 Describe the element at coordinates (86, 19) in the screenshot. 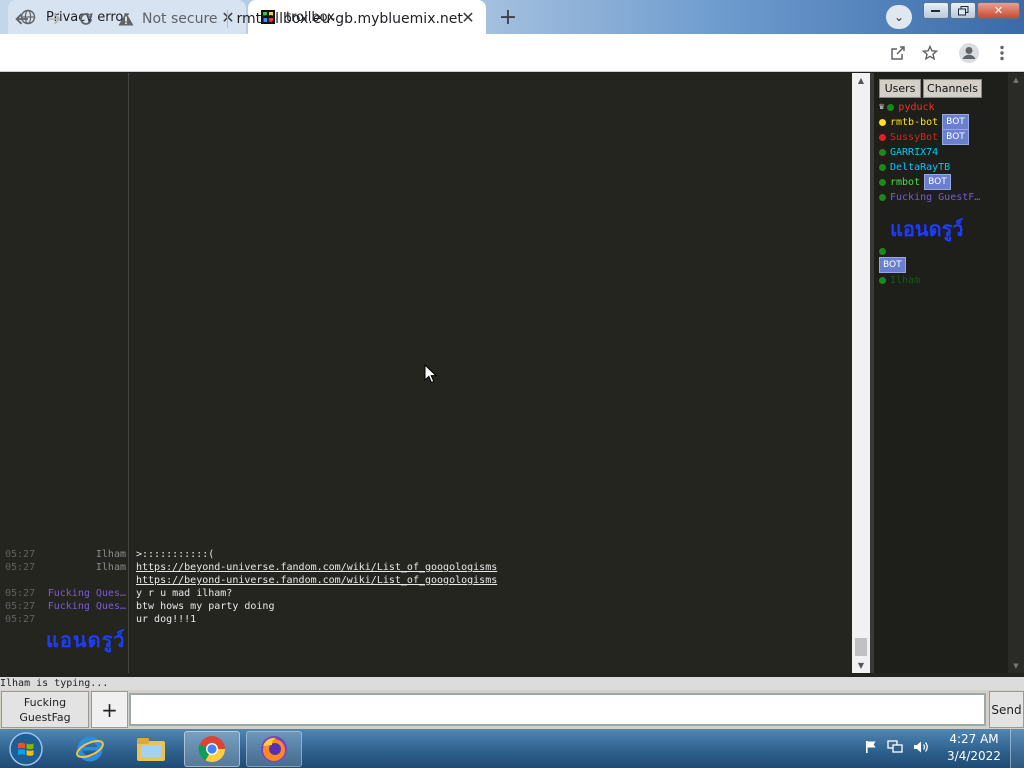

I see `reload-button` at that location.